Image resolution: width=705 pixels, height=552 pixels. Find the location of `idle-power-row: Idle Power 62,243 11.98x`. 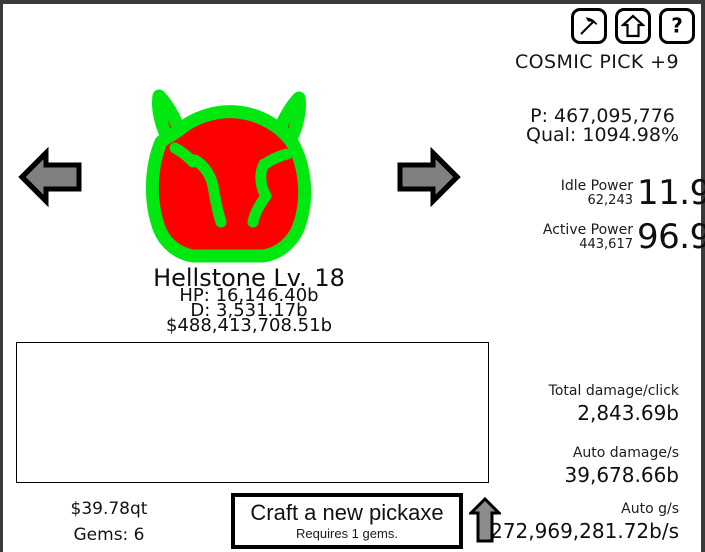

idle-power-row: Idle Power 62,243 11.98x is located at coordinates (613, 193).